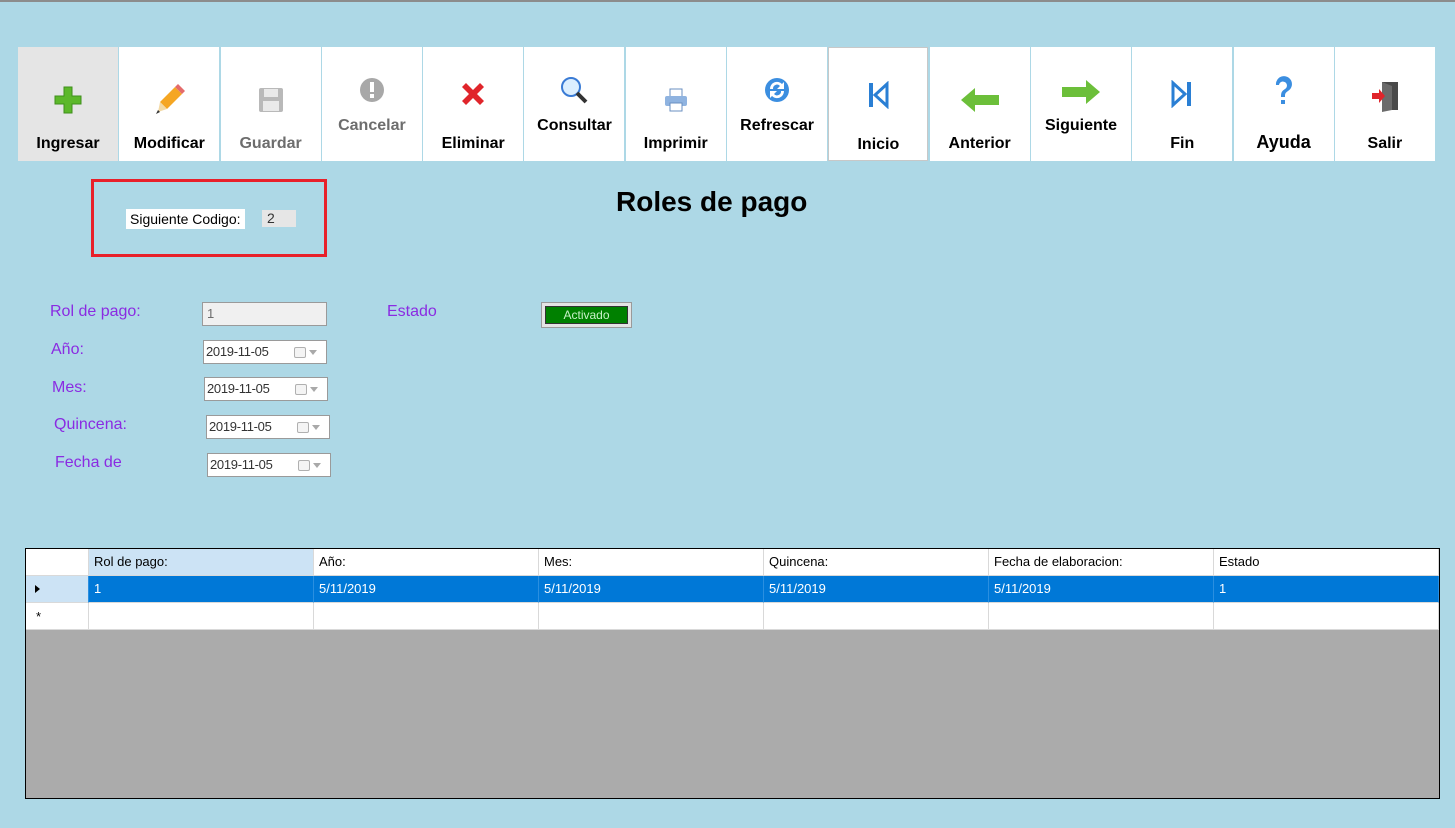 The width and height of the screenshot is (1455, 828). What do you see at coordinates (1284, 92) in the screenshot?
I see `help-icon` at bounding box center [1284, 92].